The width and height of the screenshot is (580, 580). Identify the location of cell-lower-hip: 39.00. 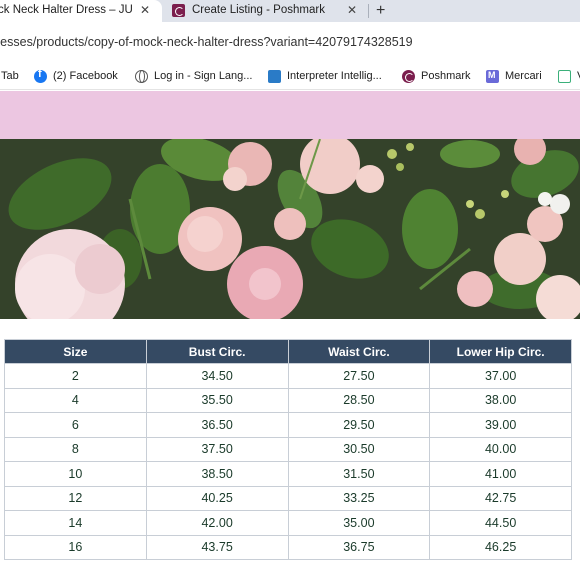
(500, 425).